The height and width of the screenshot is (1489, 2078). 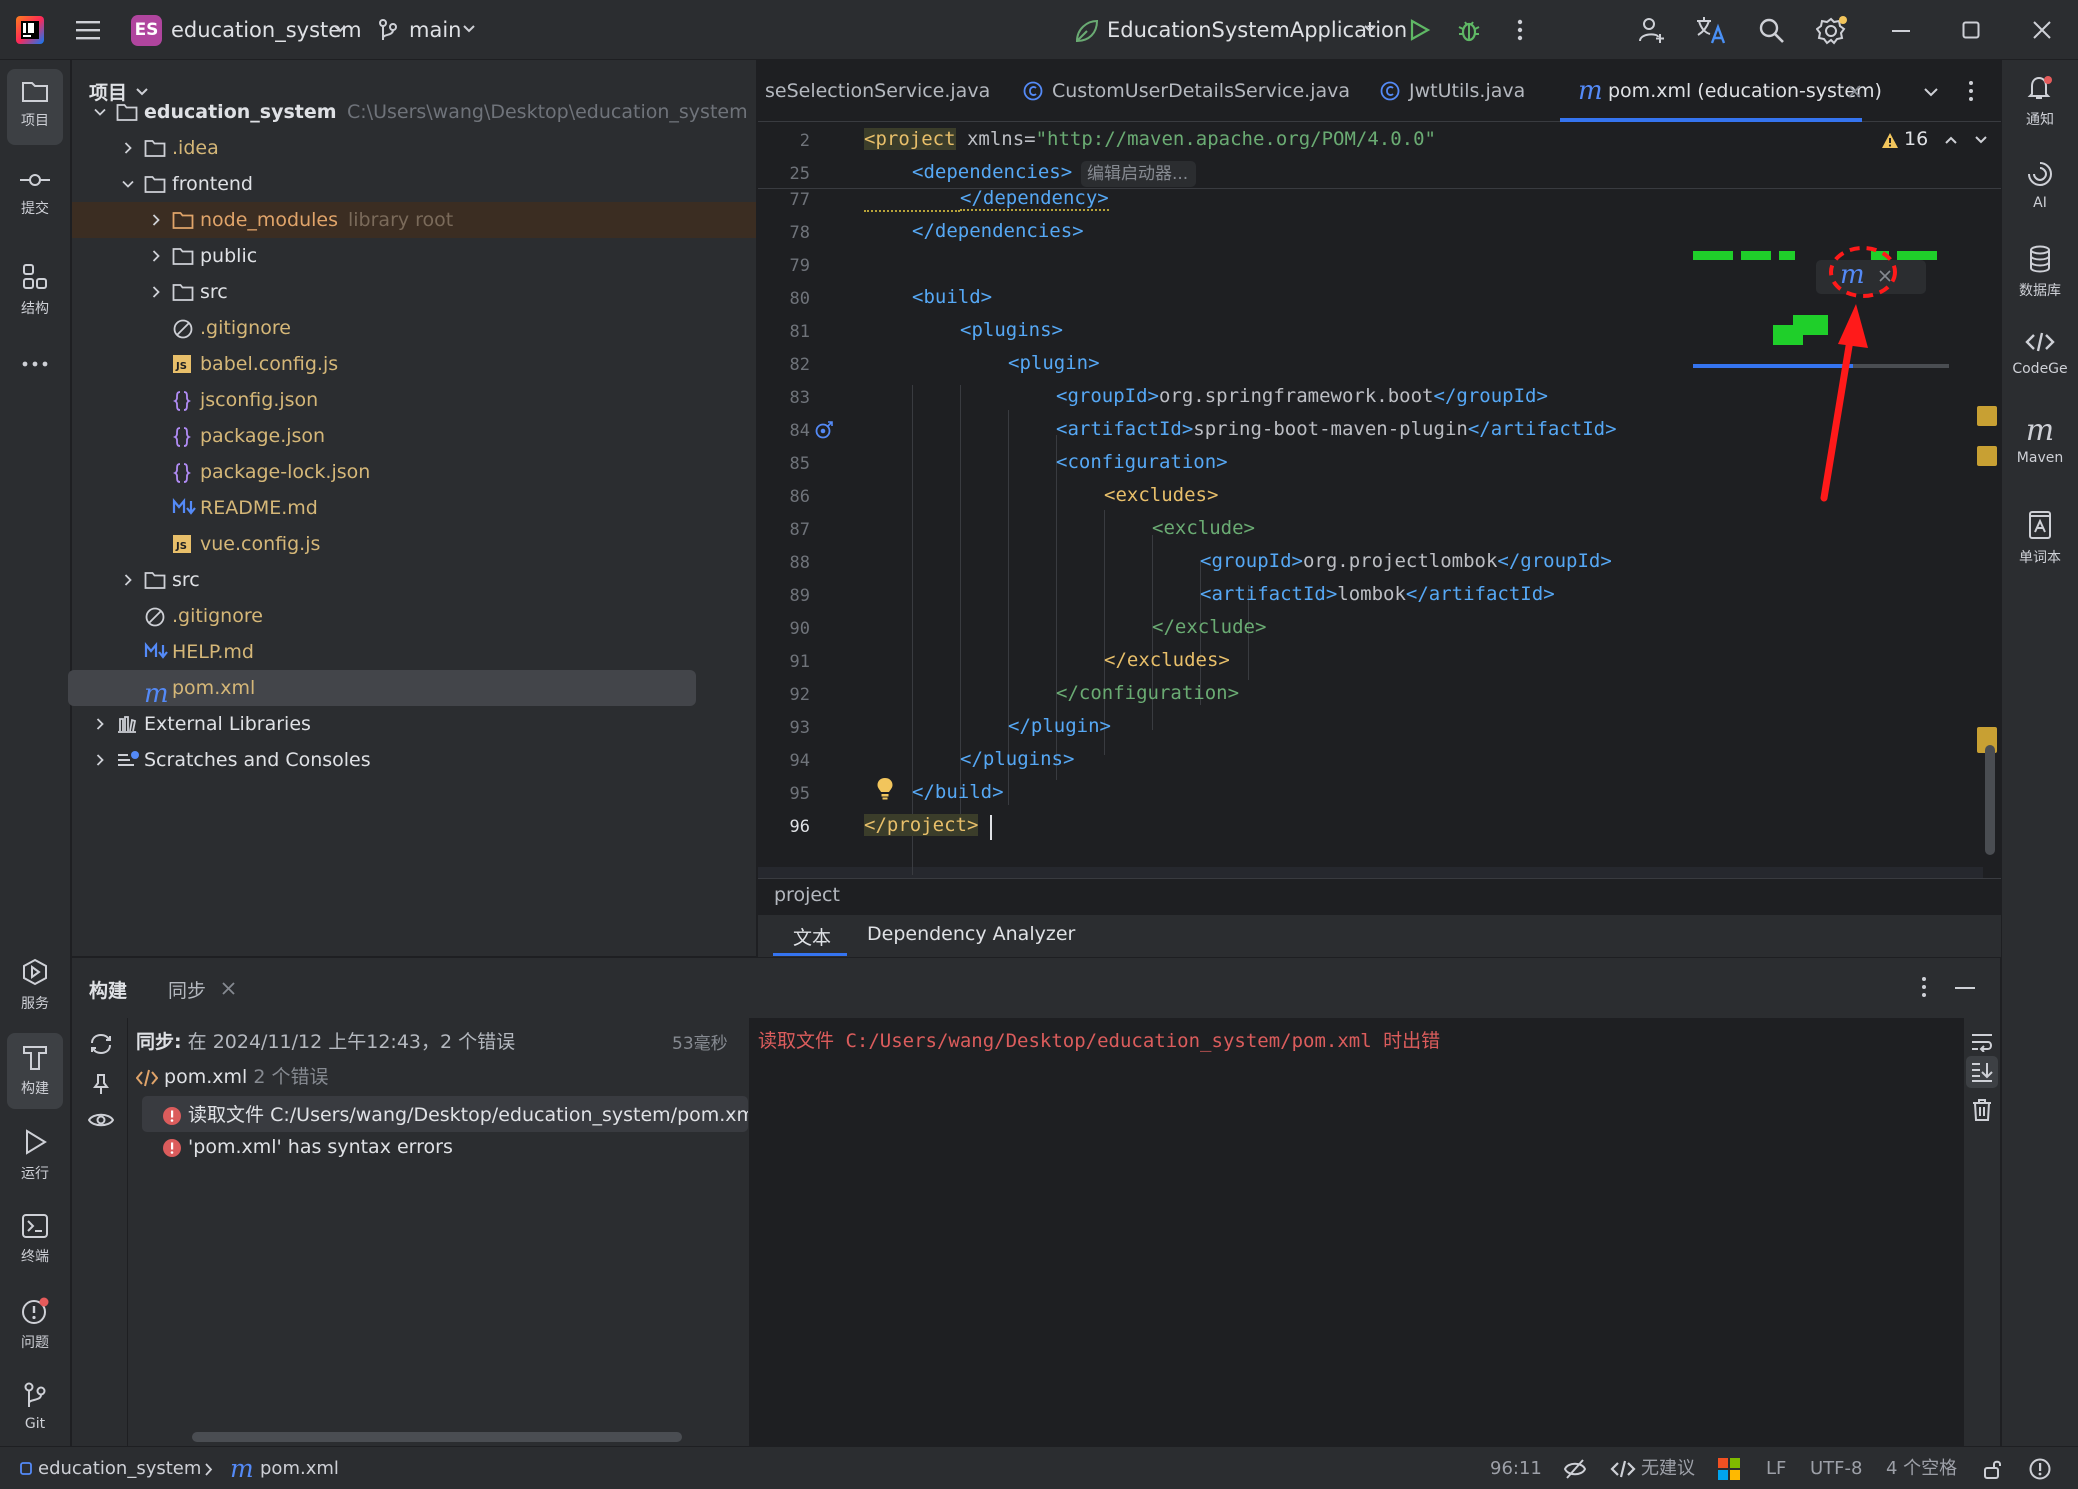 What do you see at coordinates (1931, 92) in the screenshot?
I see `tab-list-chevron-icon` at bounding box center [1931, 92].